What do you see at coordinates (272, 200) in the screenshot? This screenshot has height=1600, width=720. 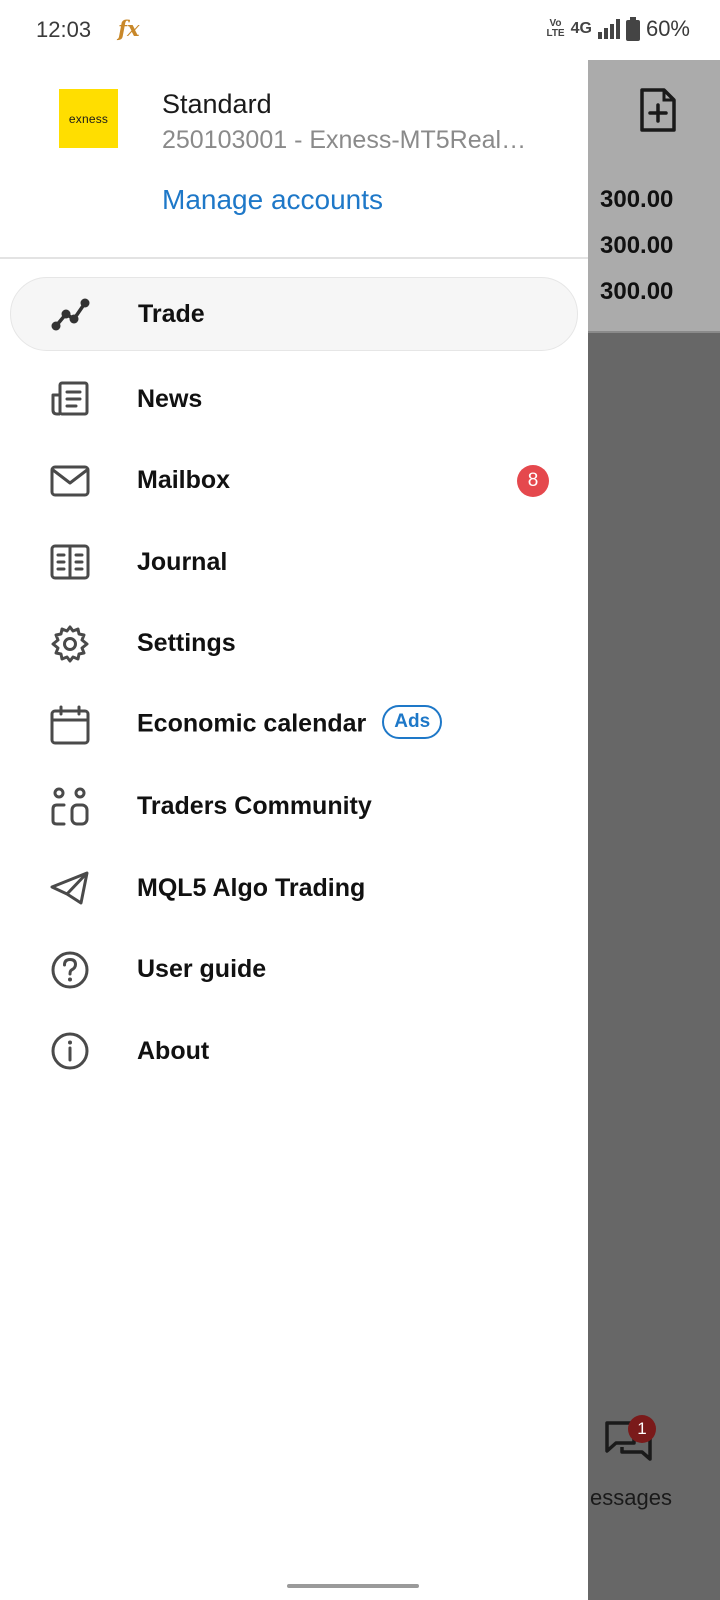 I see `manage-accounts-link: Manage accounts` at bounding box center [272, 200].